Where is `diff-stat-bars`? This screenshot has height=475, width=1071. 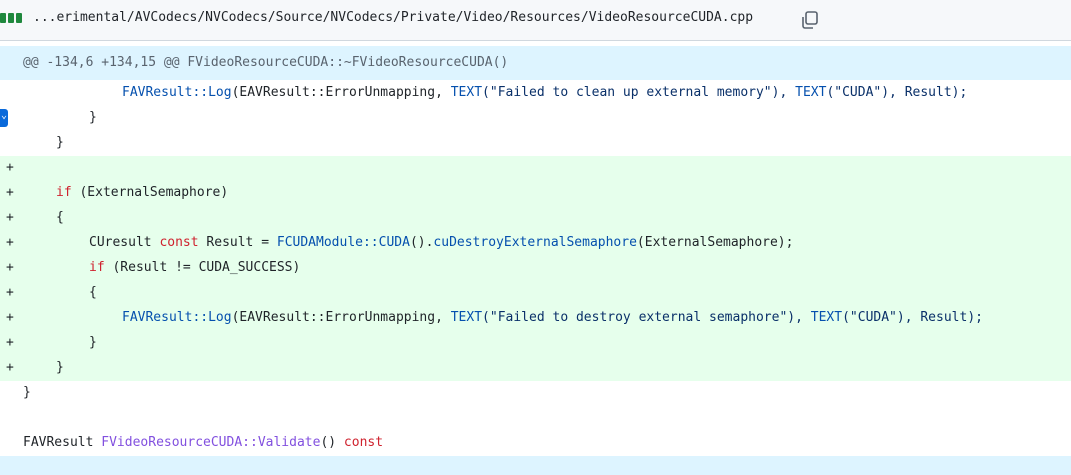
diff-stat-bars is located at coordinates (11, 18).